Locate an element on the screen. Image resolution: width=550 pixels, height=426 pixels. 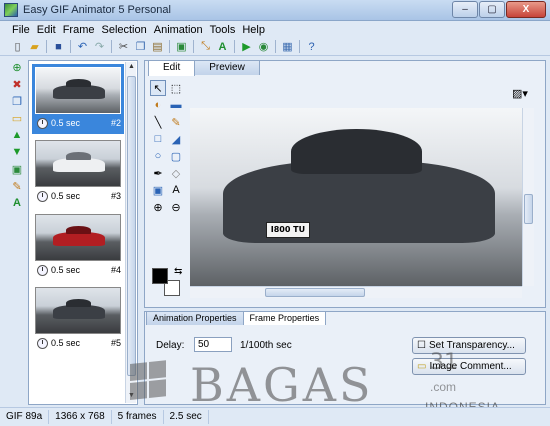
open-icon: ▰ is located at coordinates (34, 47).